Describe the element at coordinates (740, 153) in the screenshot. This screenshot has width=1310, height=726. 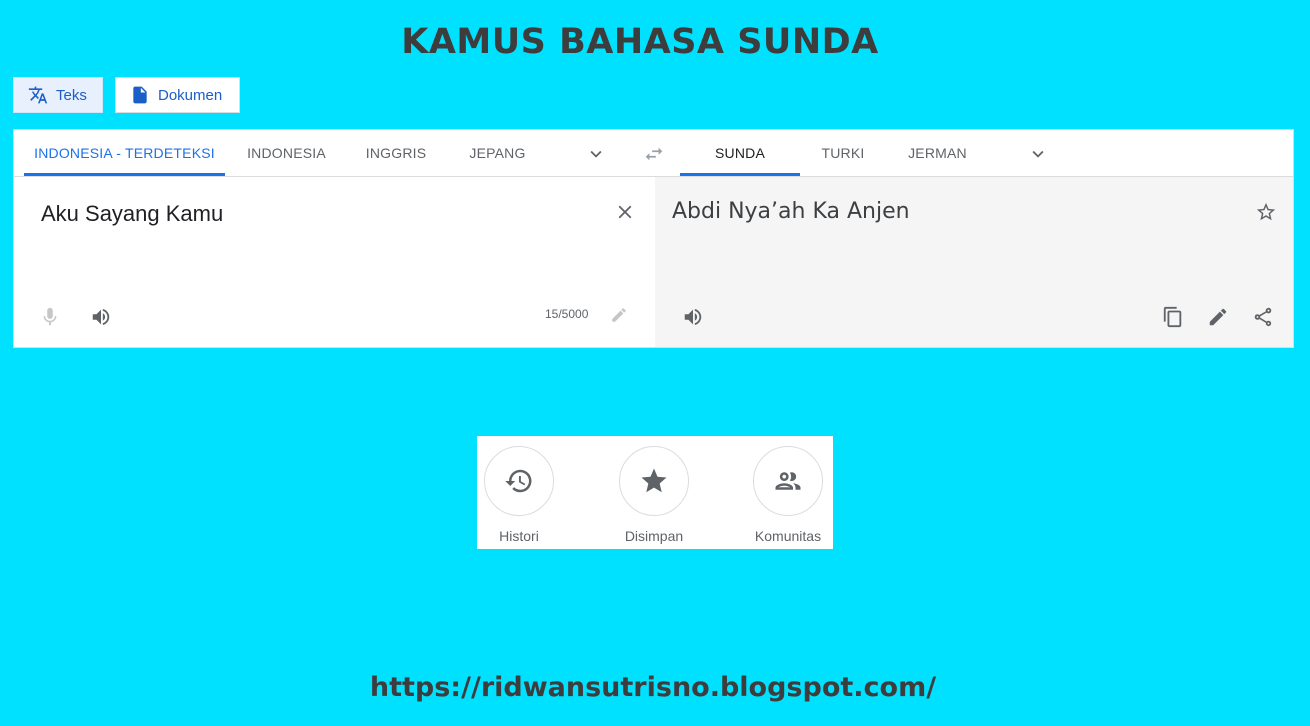
I see `tab-target-sunda: SUNDA` at that location.